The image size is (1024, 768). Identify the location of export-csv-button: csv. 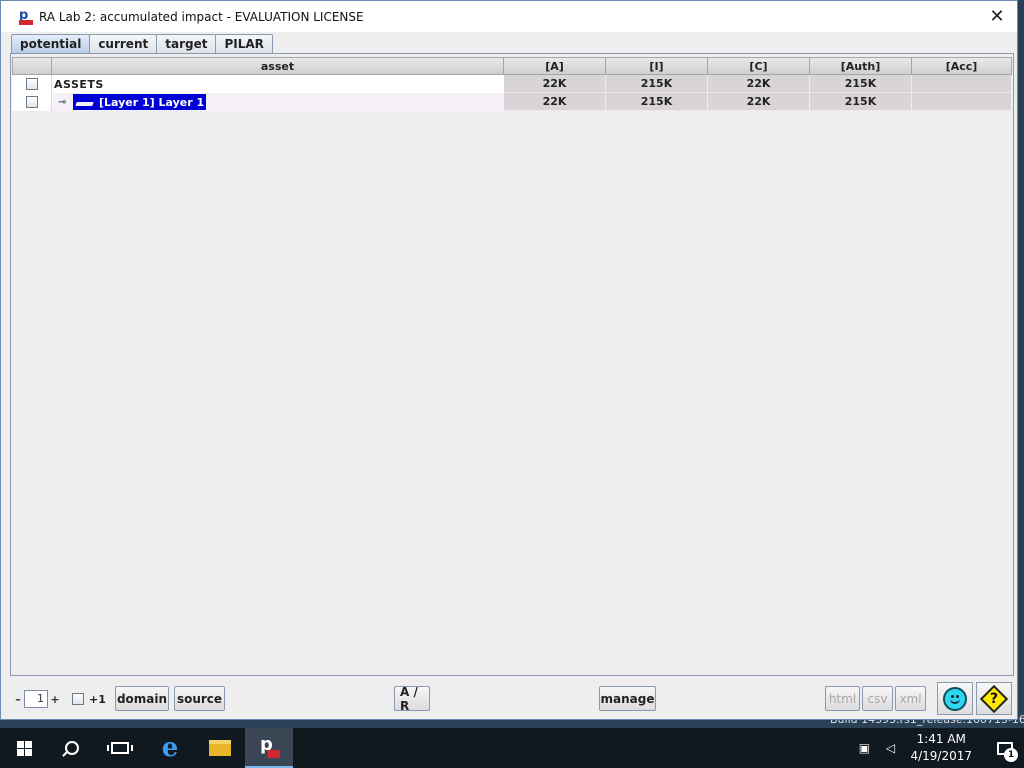
(877, 698).